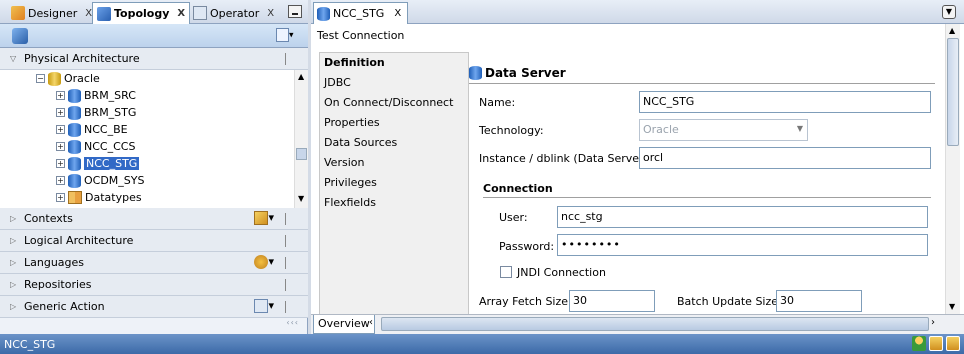  Describe the element at coordinates (154, 219) in the screenshot. I see `contexts-header: ▷ Contexts ▾` at that location.